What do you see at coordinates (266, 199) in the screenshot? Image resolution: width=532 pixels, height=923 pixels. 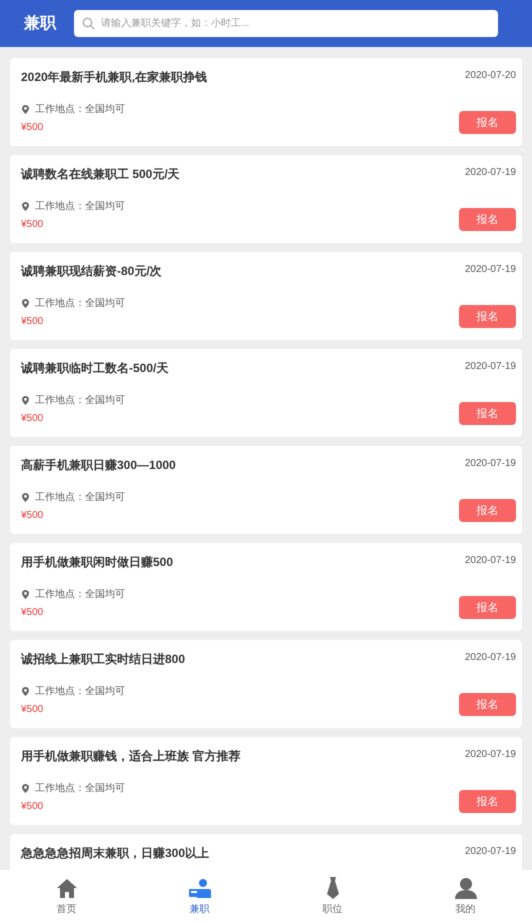 I see `job-card: 诚聘数名在线兼职工 500元/天 2020-07-19 工作地点：全国均可 ¥500 报名` at bounding box center [266, 199].